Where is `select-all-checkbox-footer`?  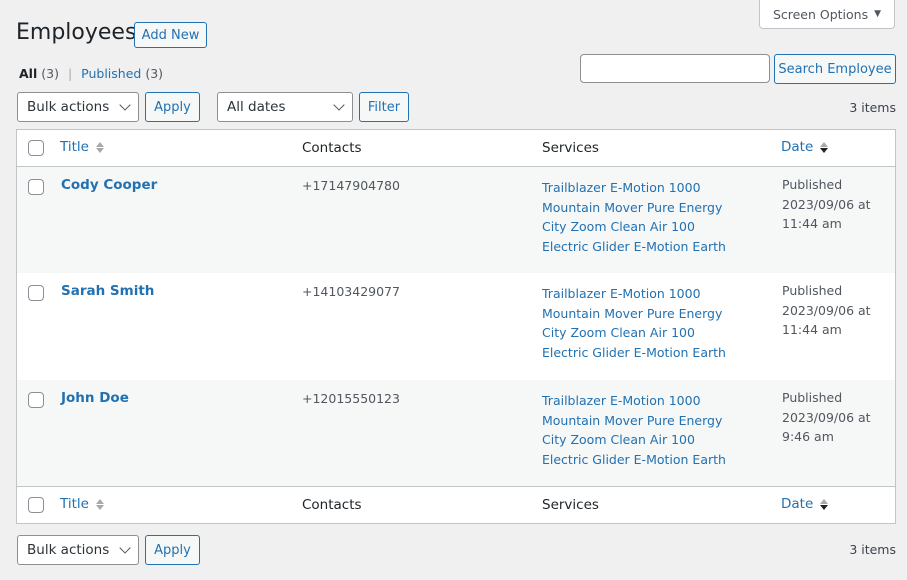
select-all-checkbox-footer is located at coordinates (36, 505).